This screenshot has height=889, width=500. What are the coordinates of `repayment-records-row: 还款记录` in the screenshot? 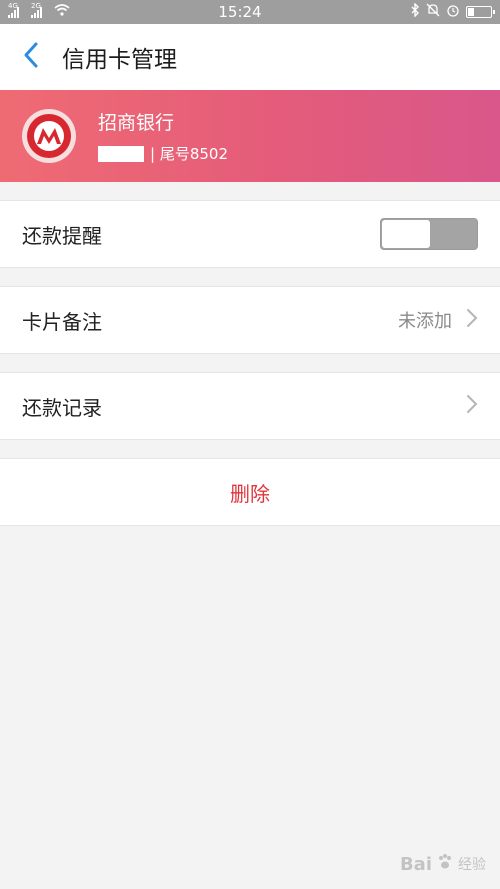 It's located at (250, 406).